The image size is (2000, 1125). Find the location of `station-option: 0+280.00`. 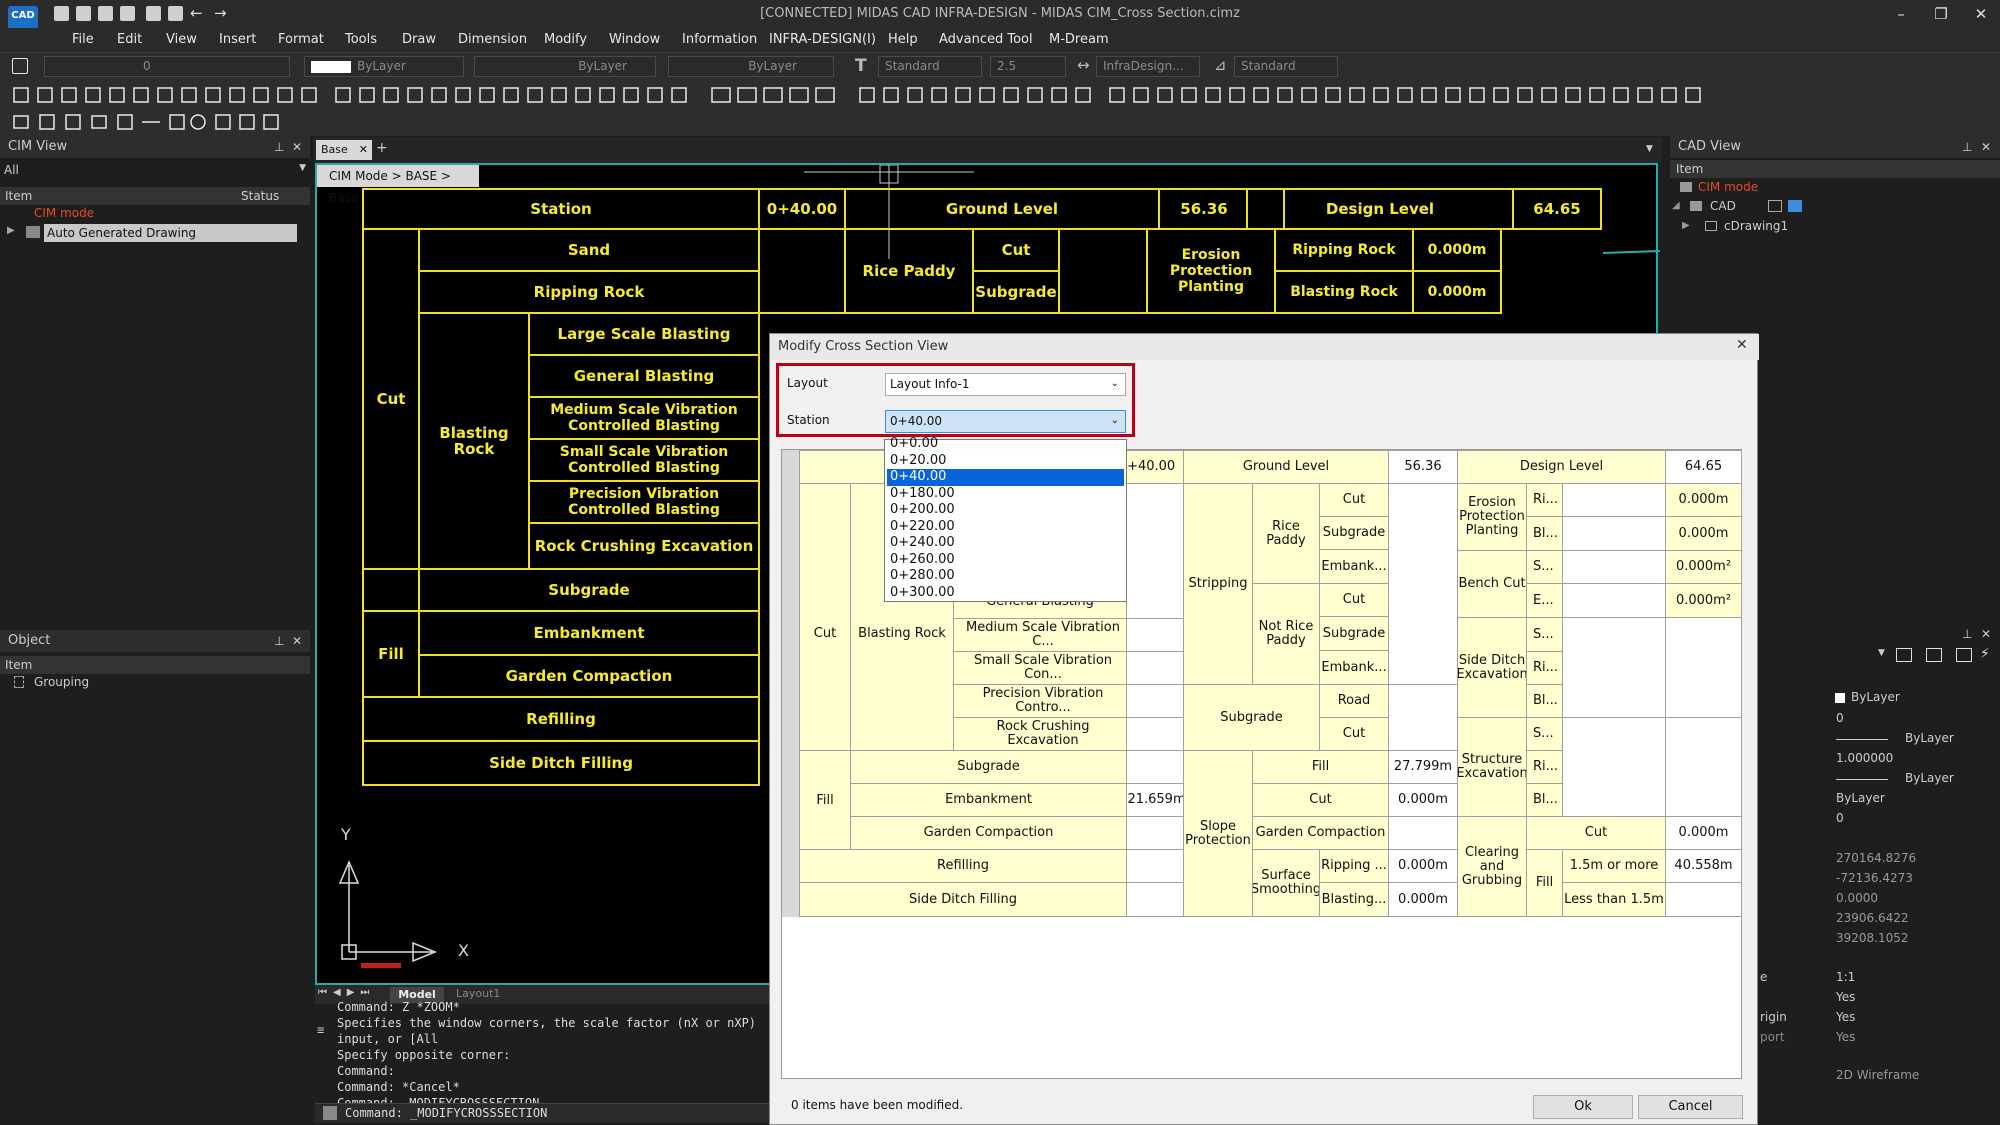

station-option: 0+280.00 is located at coordinates (1005, 576).